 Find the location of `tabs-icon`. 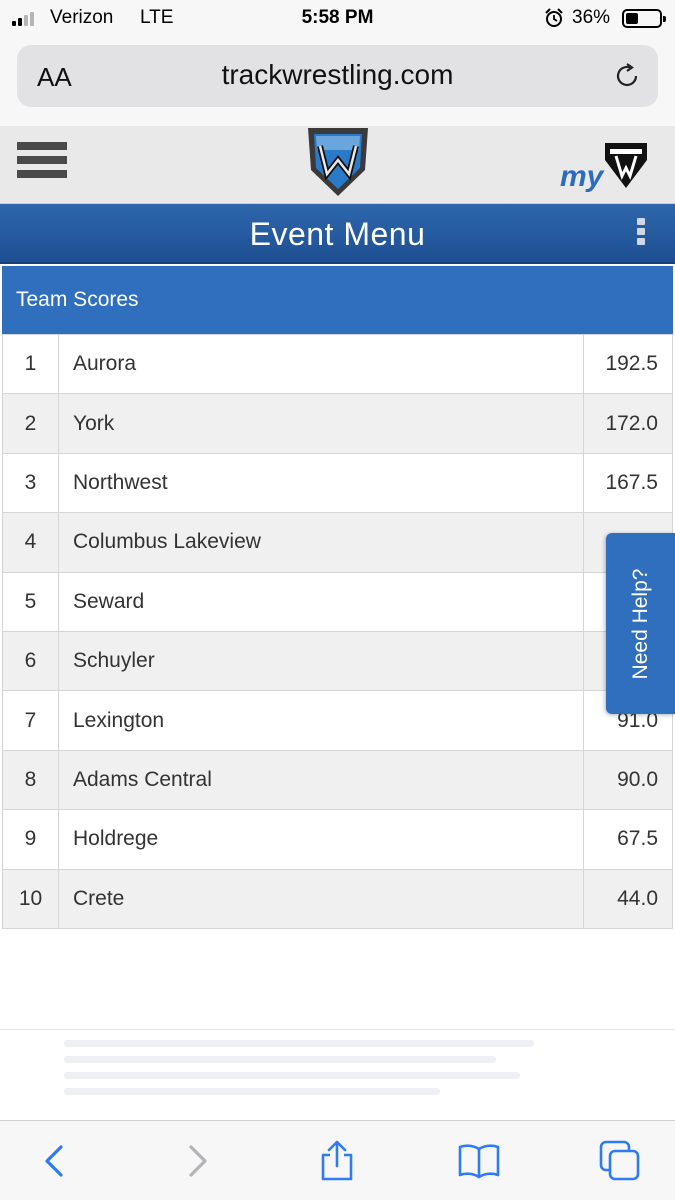

tabs-icon is located at coordinates (620, 1161).